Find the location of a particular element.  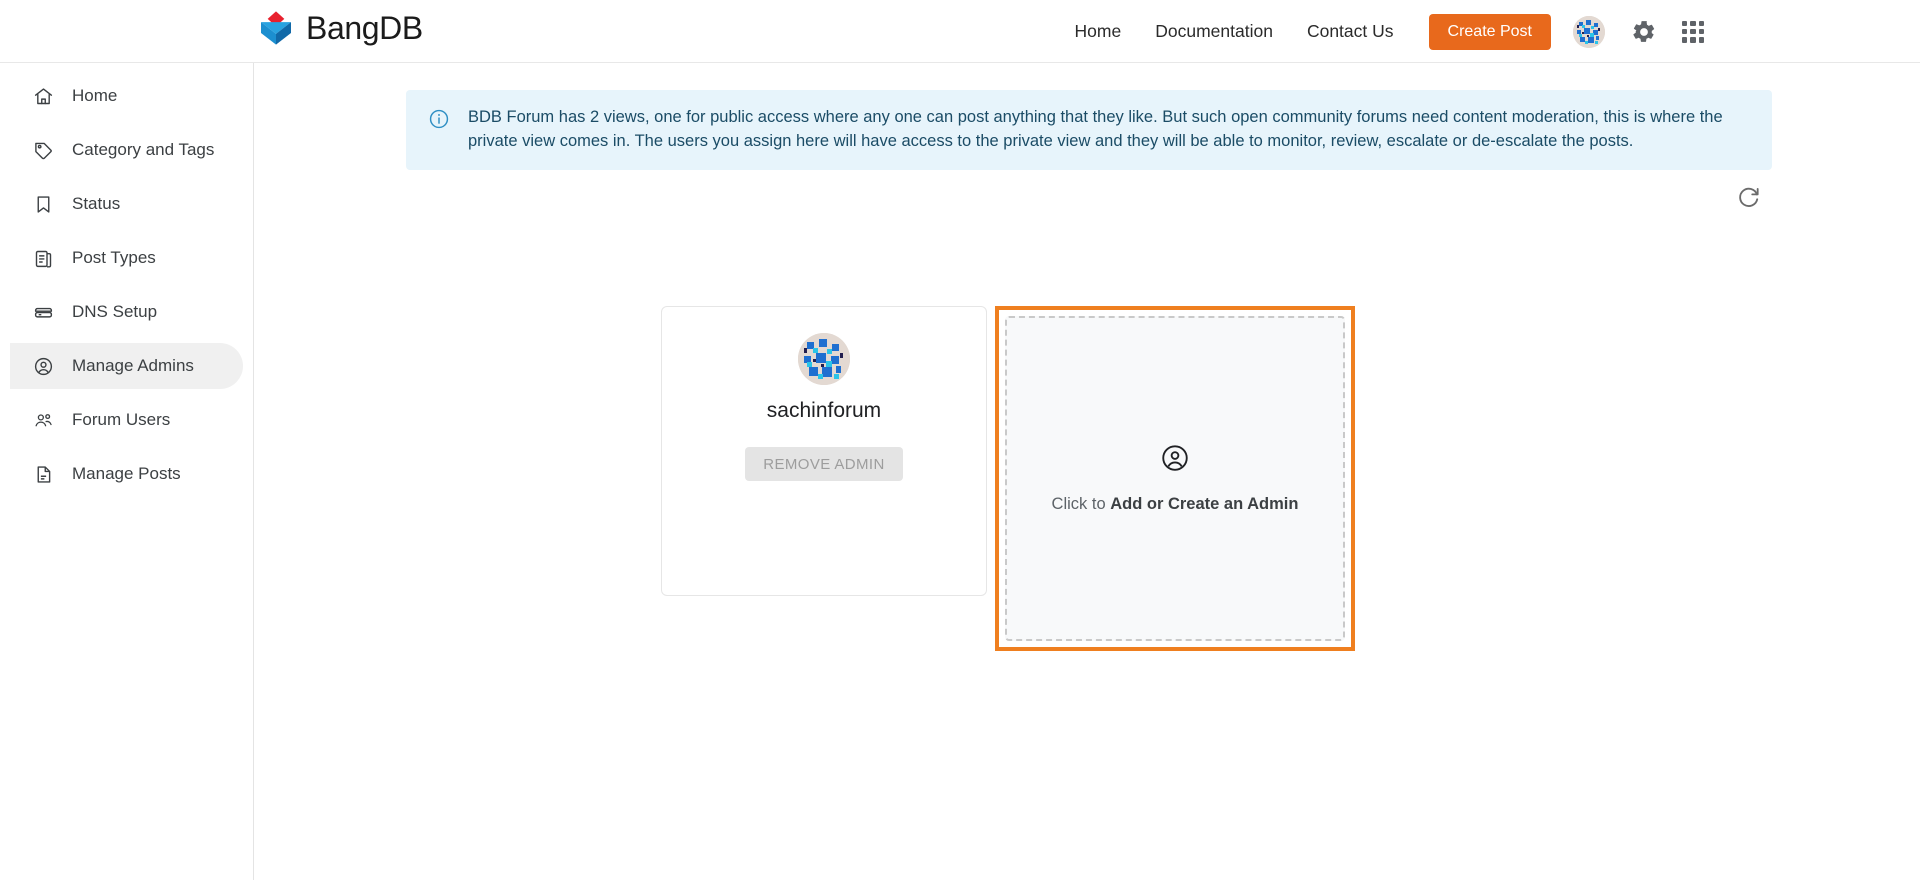

sidebar-item-label: Status is located at coordinates (96, 203).